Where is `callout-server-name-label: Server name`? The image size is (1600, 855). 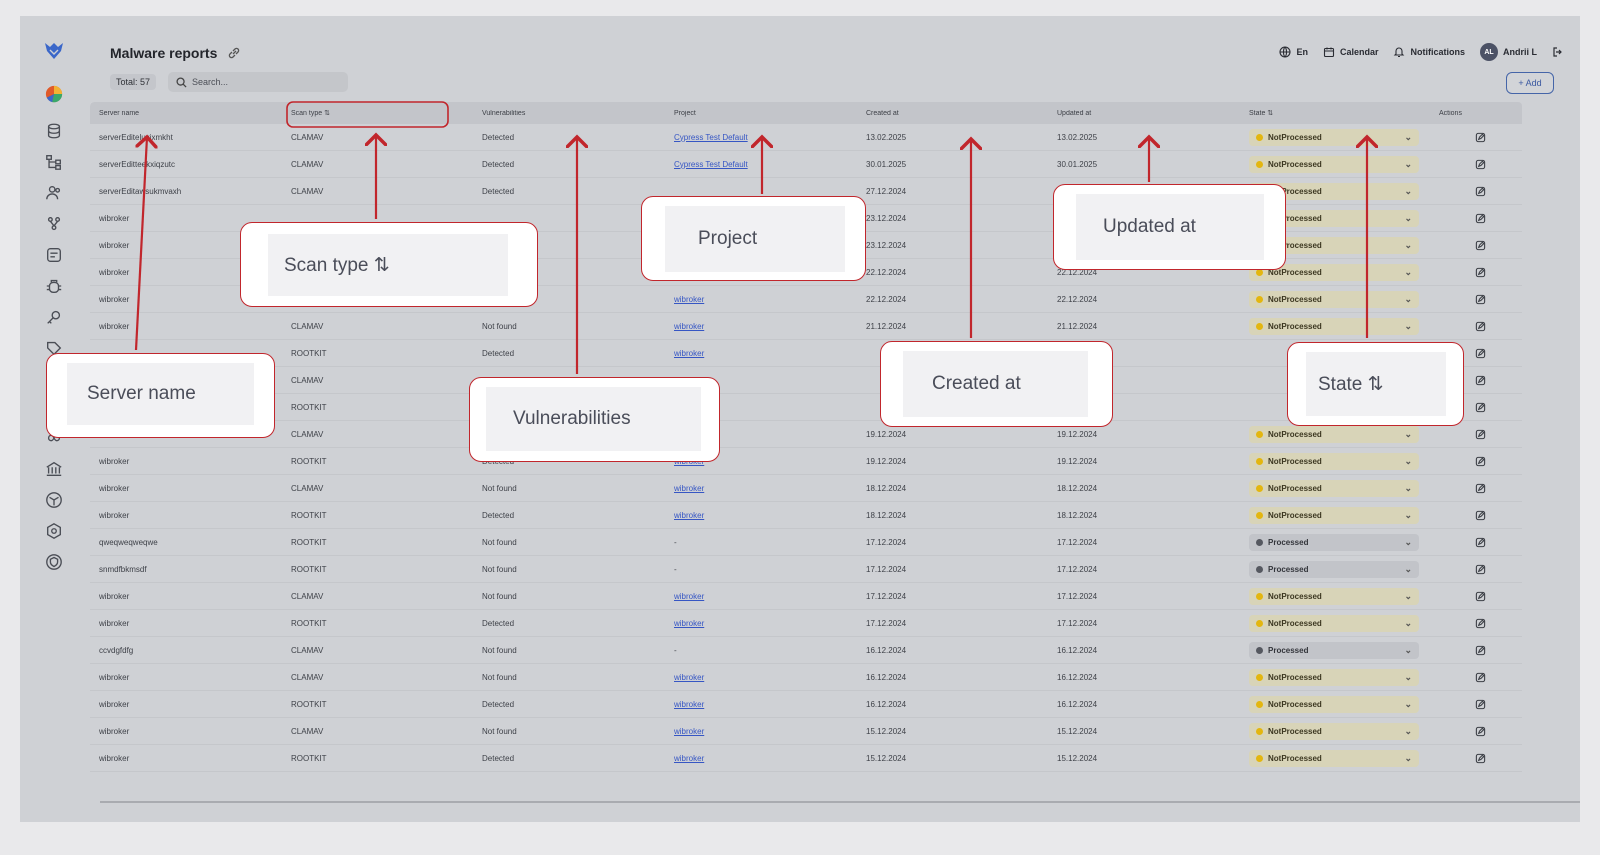 callout-server-name-label: Server name is located at coordinates (160, 394).